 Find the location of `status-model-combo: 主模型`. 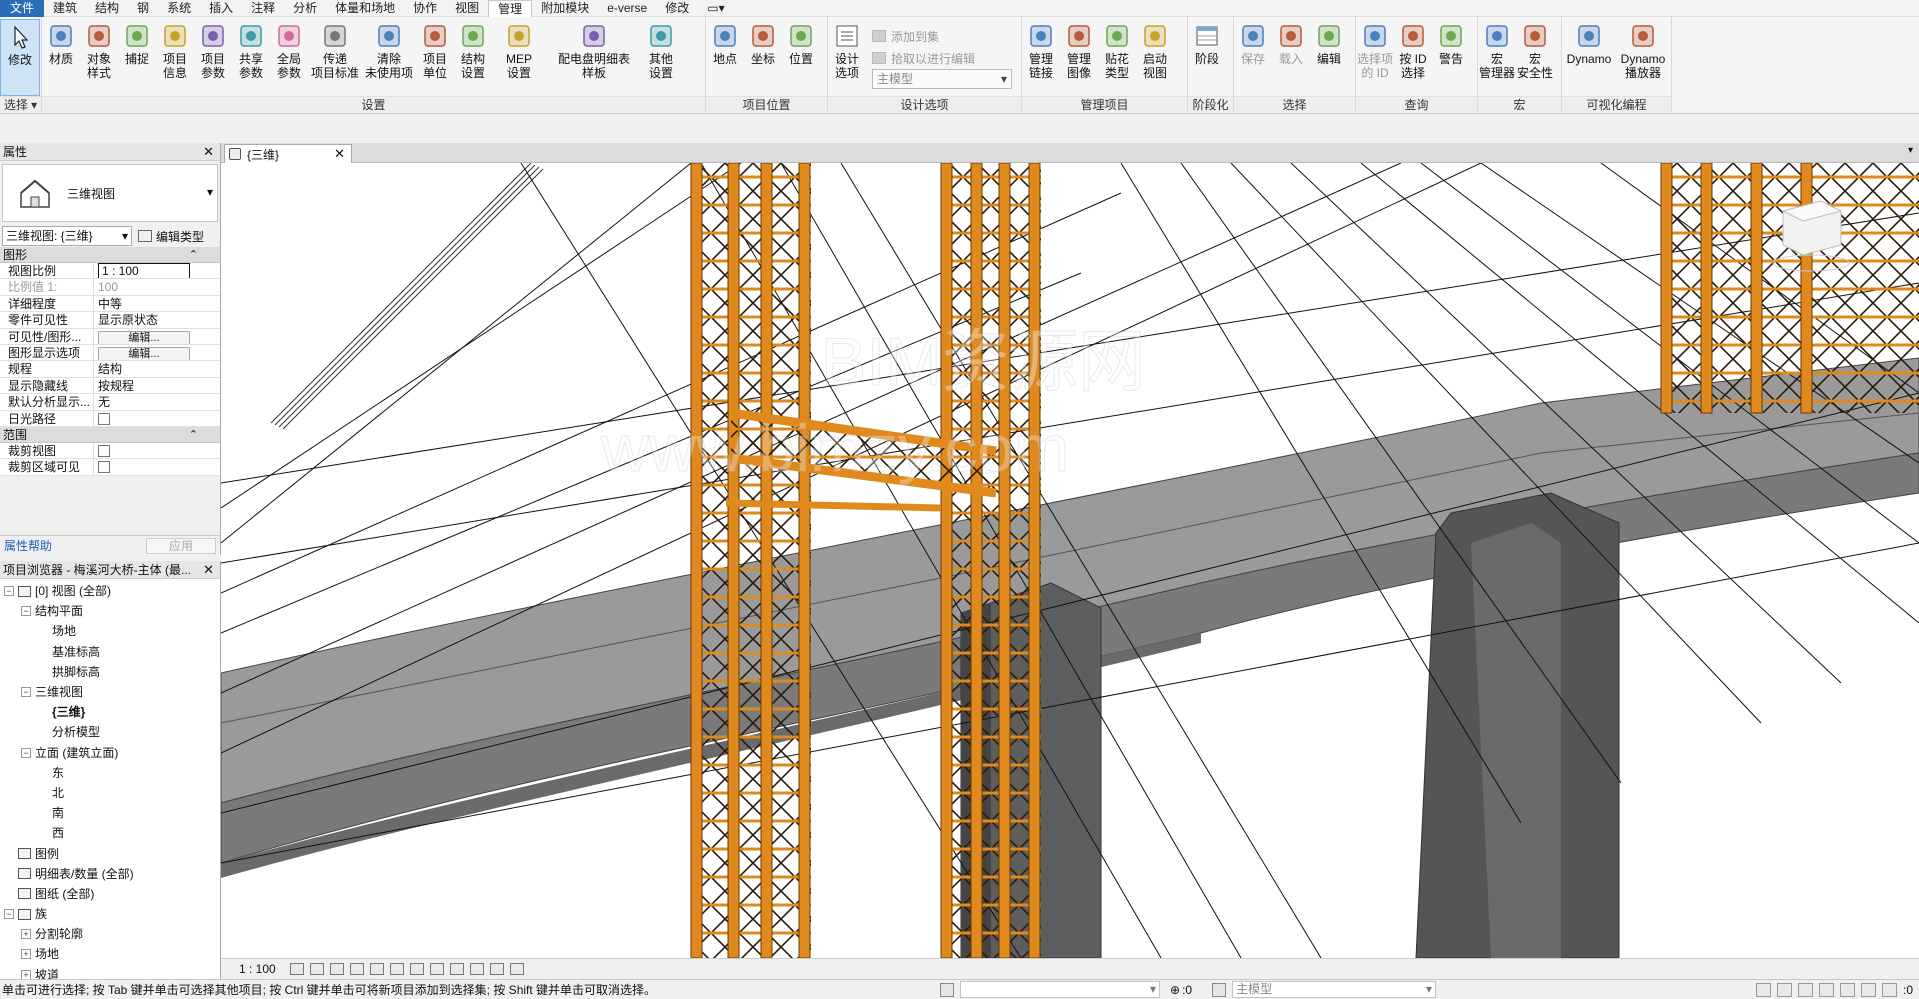

status-model-combo: 主模型 is located at coordinates (1334, 989).